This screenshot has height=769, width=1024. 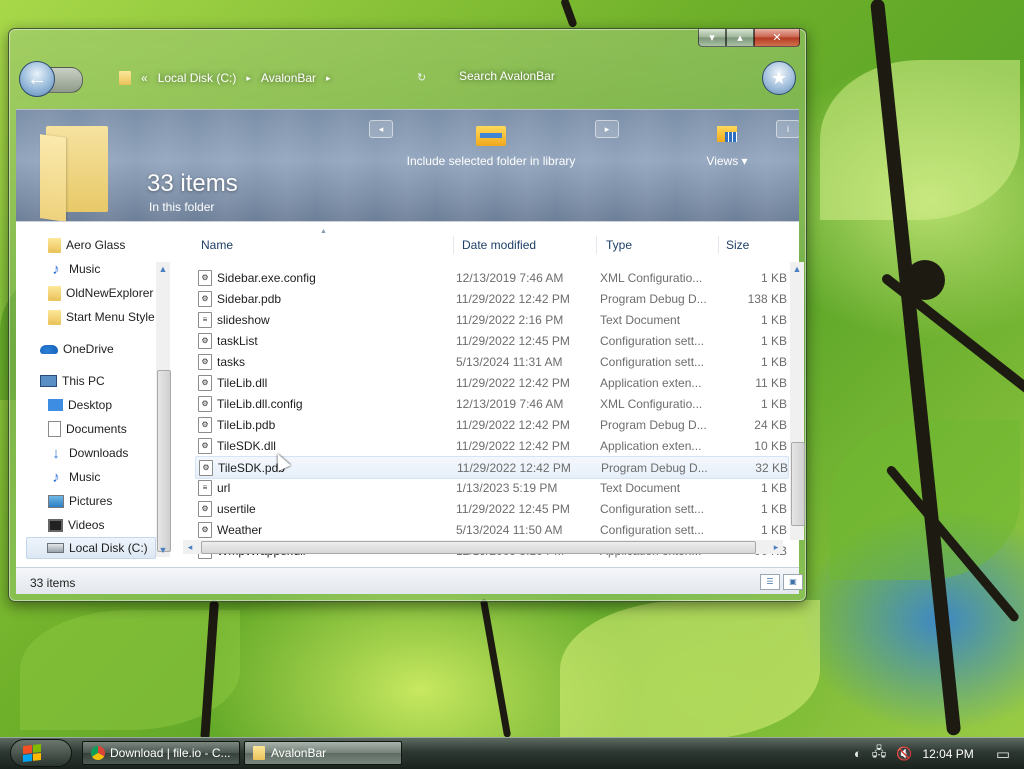 I want to click on nav-item-music: ♪ Music, so click(x=122, y=477).